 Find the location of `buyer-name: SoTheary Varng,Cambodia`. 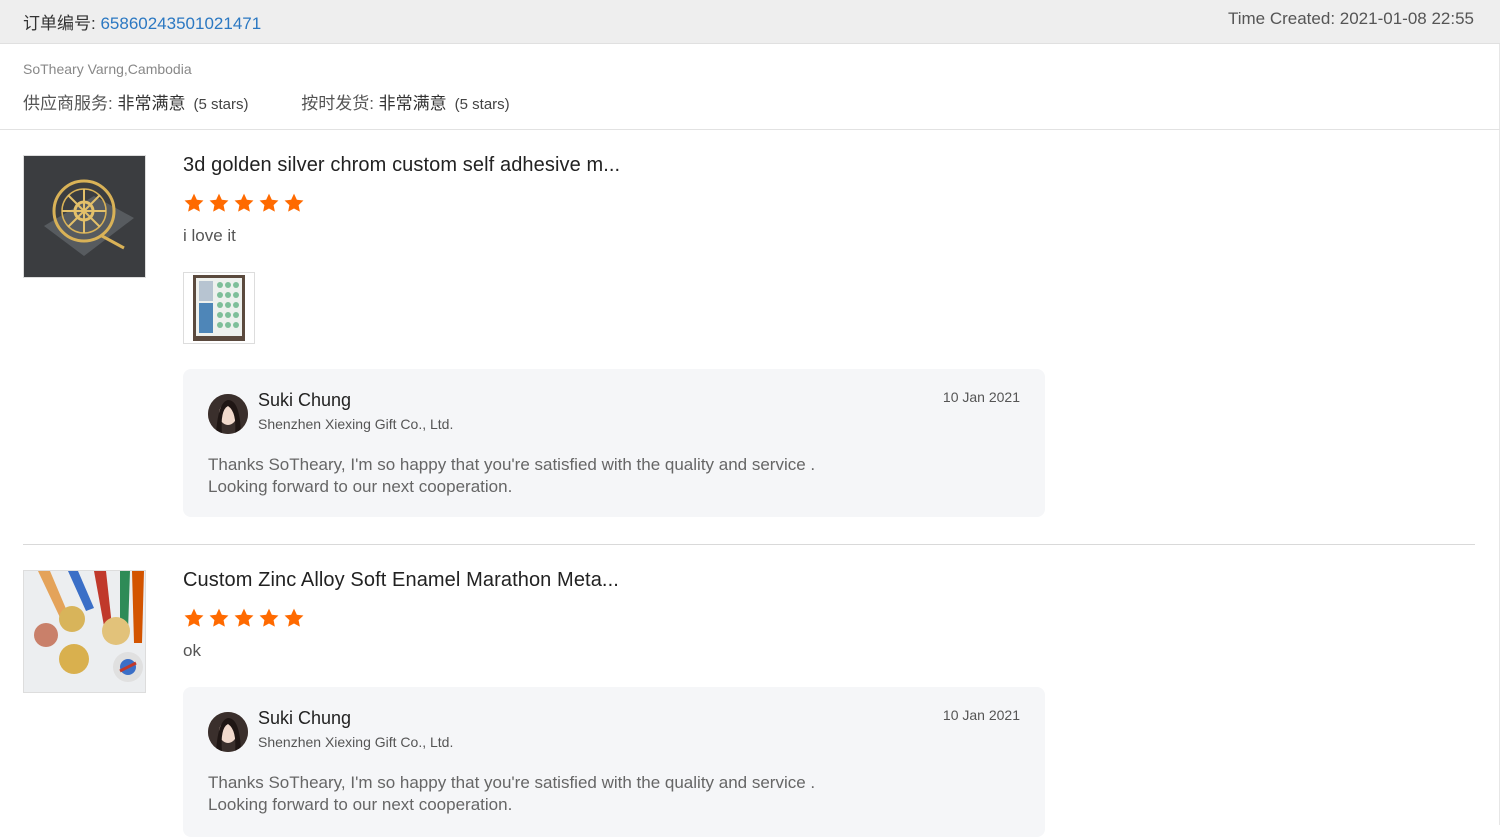

buyer-name: SoTheary Varng,Cambodia is located at coordinates (107, 69).